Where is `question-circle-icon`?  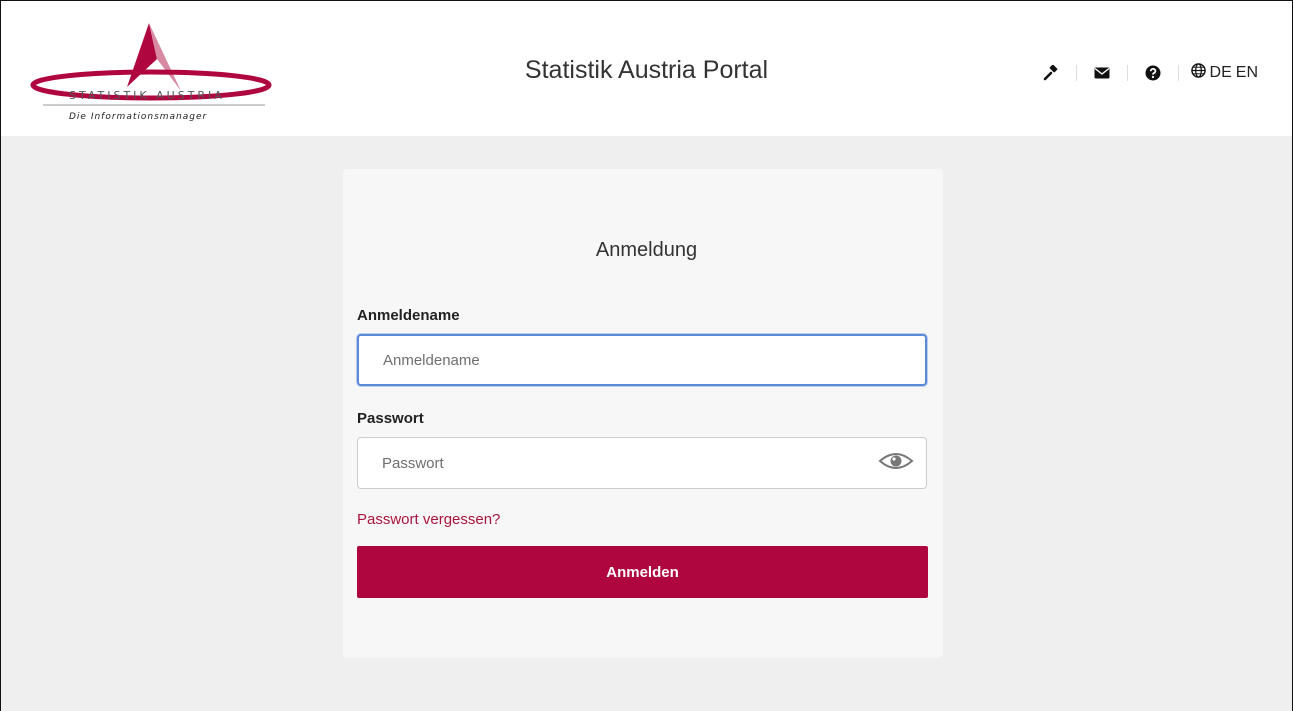 question-circle-icon is located at coordinates (1153, 73).